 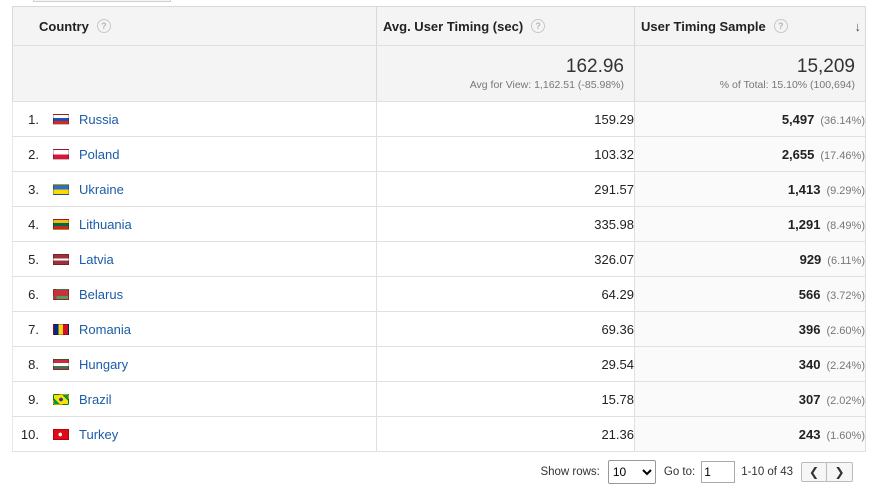 I want to click on row-rank: 6., so click(x=33, y=294).